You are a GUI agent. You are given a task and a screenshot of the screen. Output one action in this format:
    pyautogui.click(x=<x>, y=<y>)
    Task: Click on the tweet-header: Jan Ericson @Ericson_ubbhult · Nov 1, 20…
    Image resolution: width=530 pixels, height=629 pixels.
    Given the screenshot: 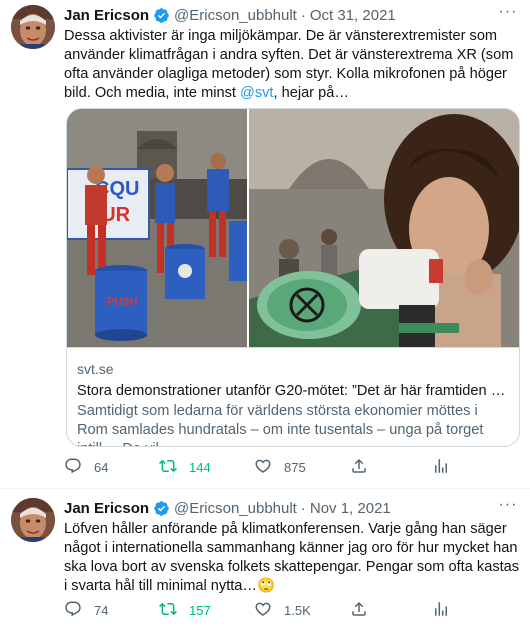 What is the action you would take?
    pyautogui.click(x=227, y=508)
    